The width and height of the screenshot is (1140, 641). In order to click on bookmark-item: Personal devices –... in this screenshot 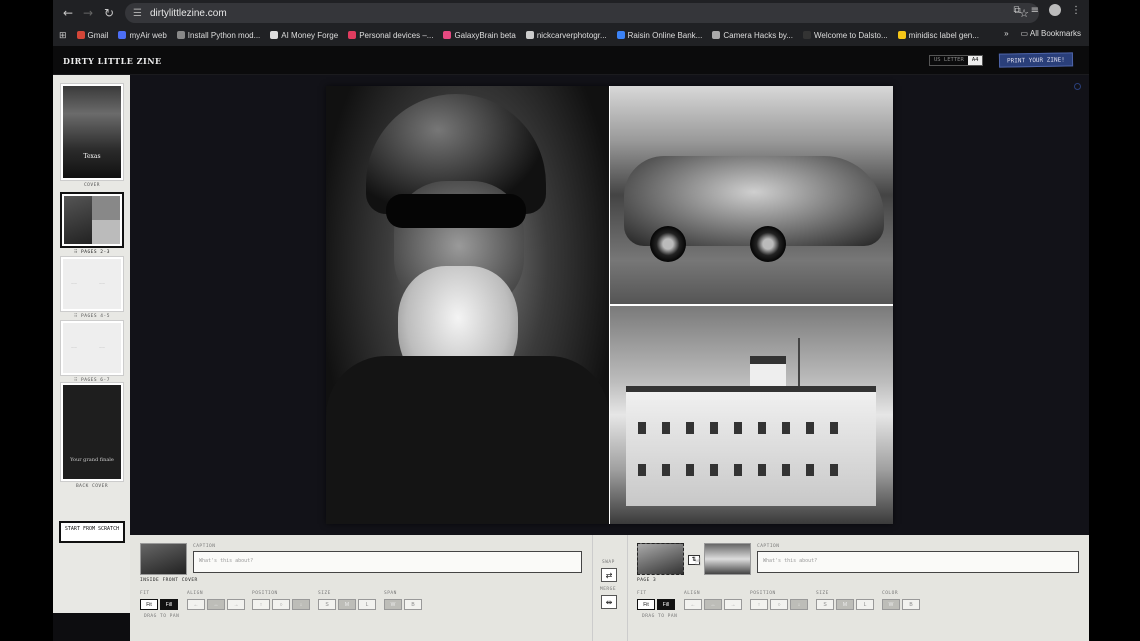, I will do `click(390, 35)`.